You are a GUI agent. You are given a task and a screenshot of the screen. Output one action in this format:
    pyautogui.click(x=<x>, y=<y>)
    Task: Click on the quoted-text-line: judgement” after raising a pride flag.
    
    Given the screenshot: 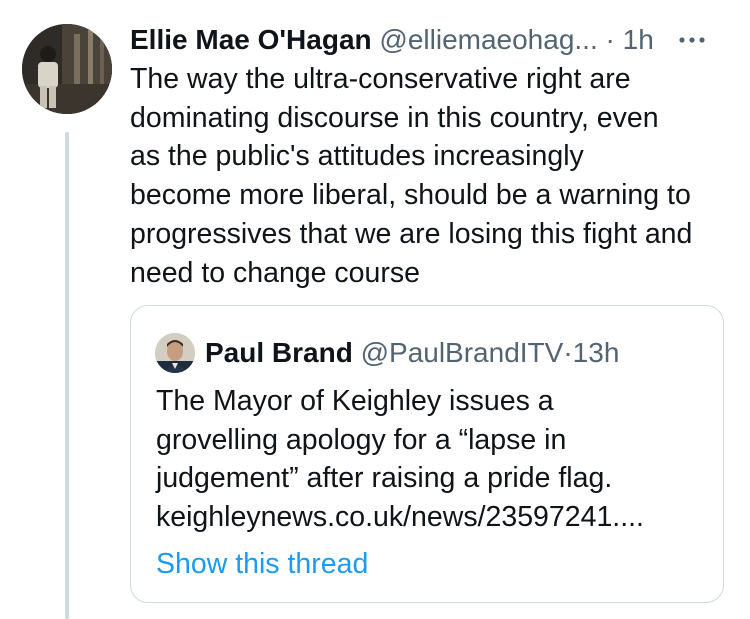 What is the action you would take?
    pyautogui.click(x=384, y=478)
    